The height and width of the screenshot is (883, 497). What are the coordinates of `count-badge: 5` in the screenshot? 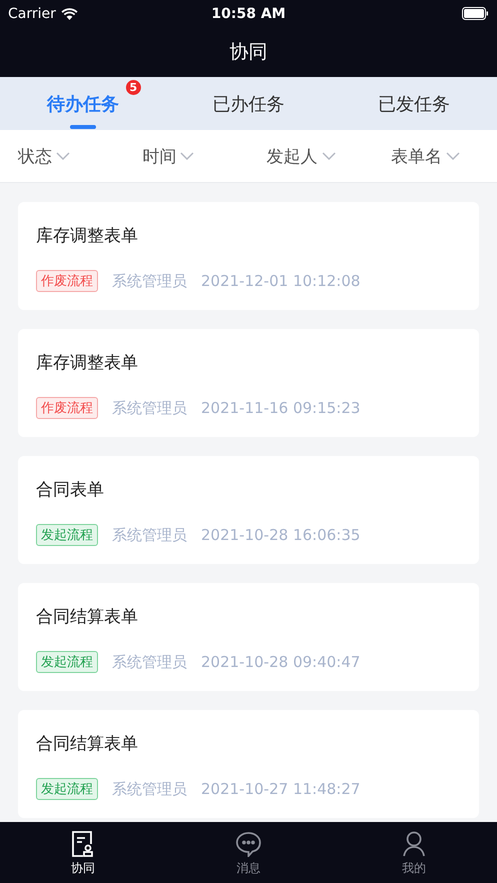 It's located at (133, 87).